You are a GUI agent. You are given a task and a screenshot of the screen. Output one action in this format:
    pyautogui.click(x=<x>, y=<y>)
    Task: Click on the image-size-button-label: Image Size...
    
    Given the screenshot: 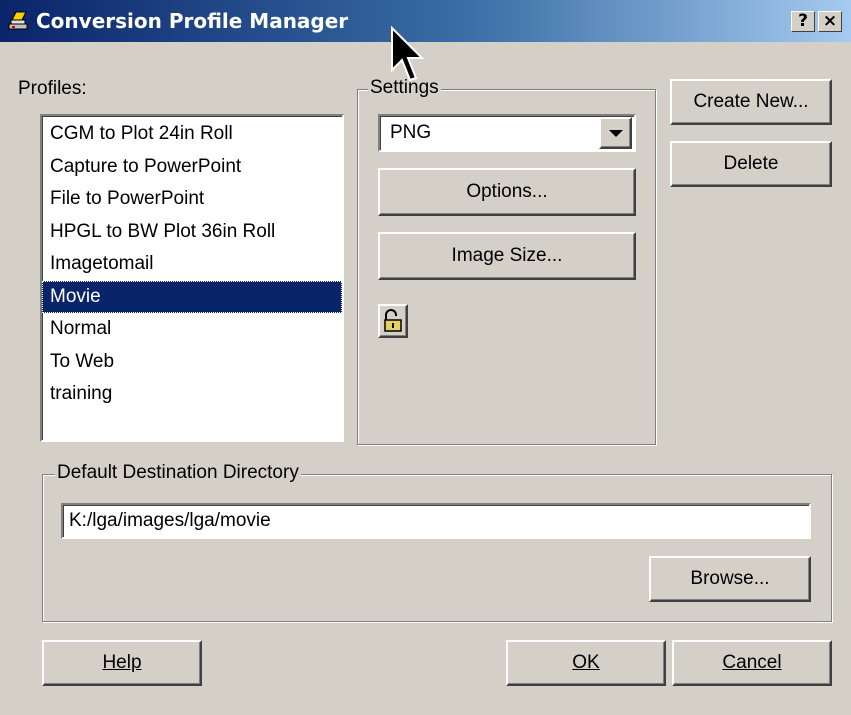 What is the action you would take?
    pyautogui.click(x=507, y=255)
    